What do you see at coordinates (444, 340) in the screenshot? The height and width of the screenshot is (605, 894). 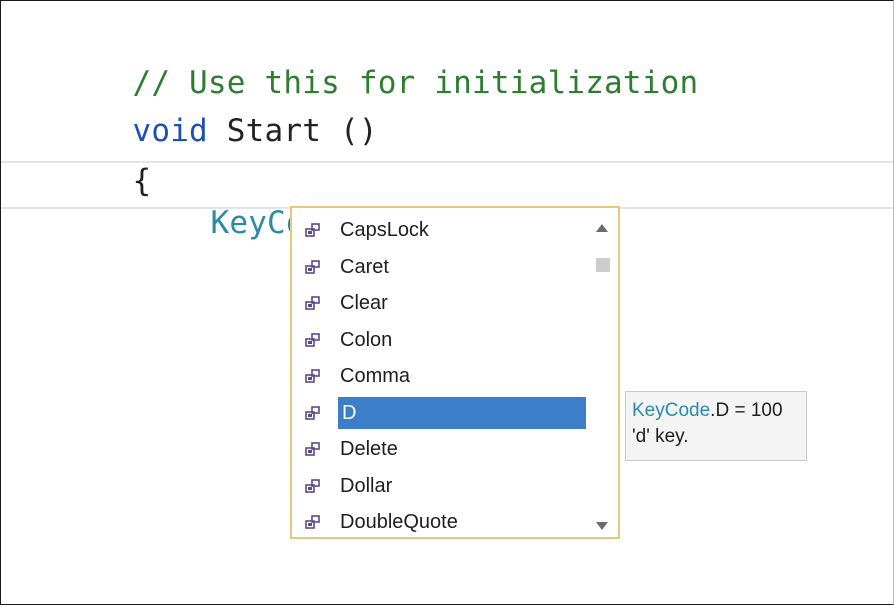 I see `completion-item: Colon` at bounding box center [444, 340].